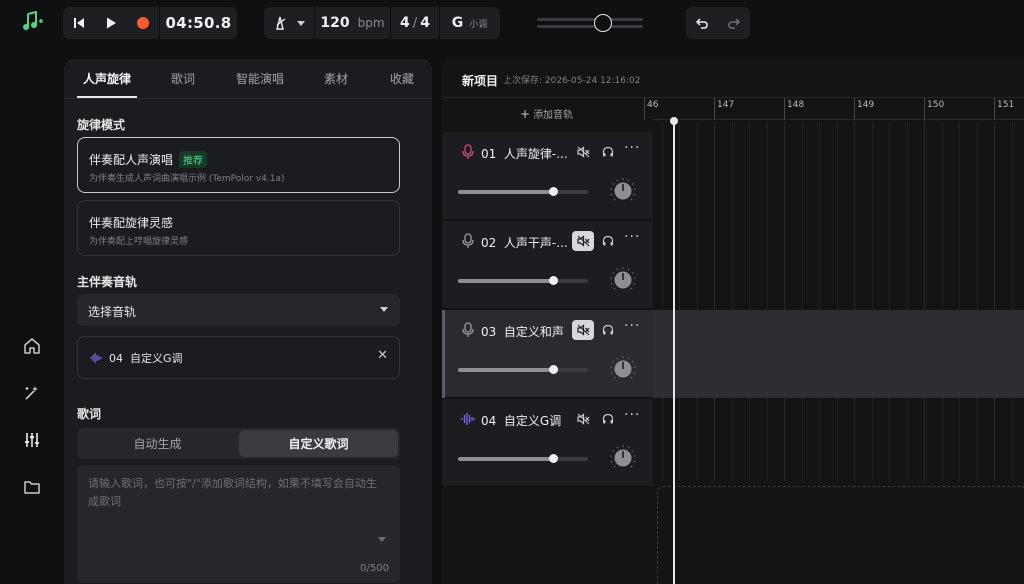 This screenshot has width=1024, height=584. What do you see at coordinates (146, 358) in the screenshot?
I see `selected-track-name: 04 自定义G调` at bounding box center [146, 358].